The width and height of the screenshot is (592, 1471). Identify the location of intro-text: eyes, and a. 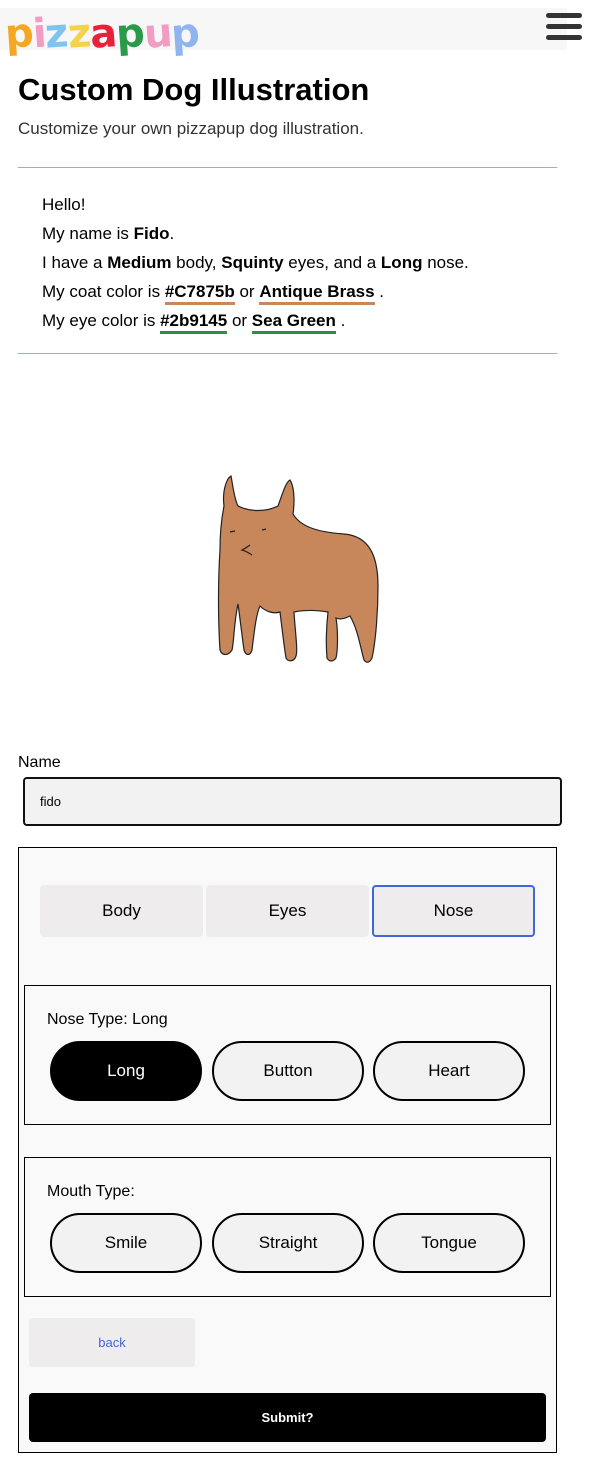
(332, 262).